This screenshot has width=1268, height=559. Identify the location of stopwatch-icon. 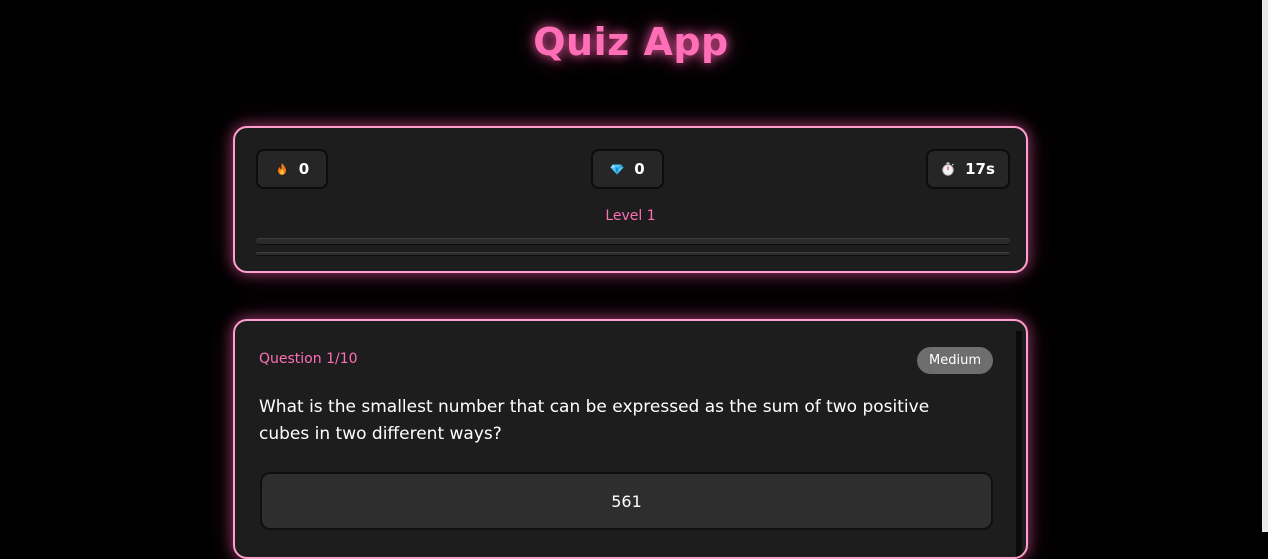
(948, 169).